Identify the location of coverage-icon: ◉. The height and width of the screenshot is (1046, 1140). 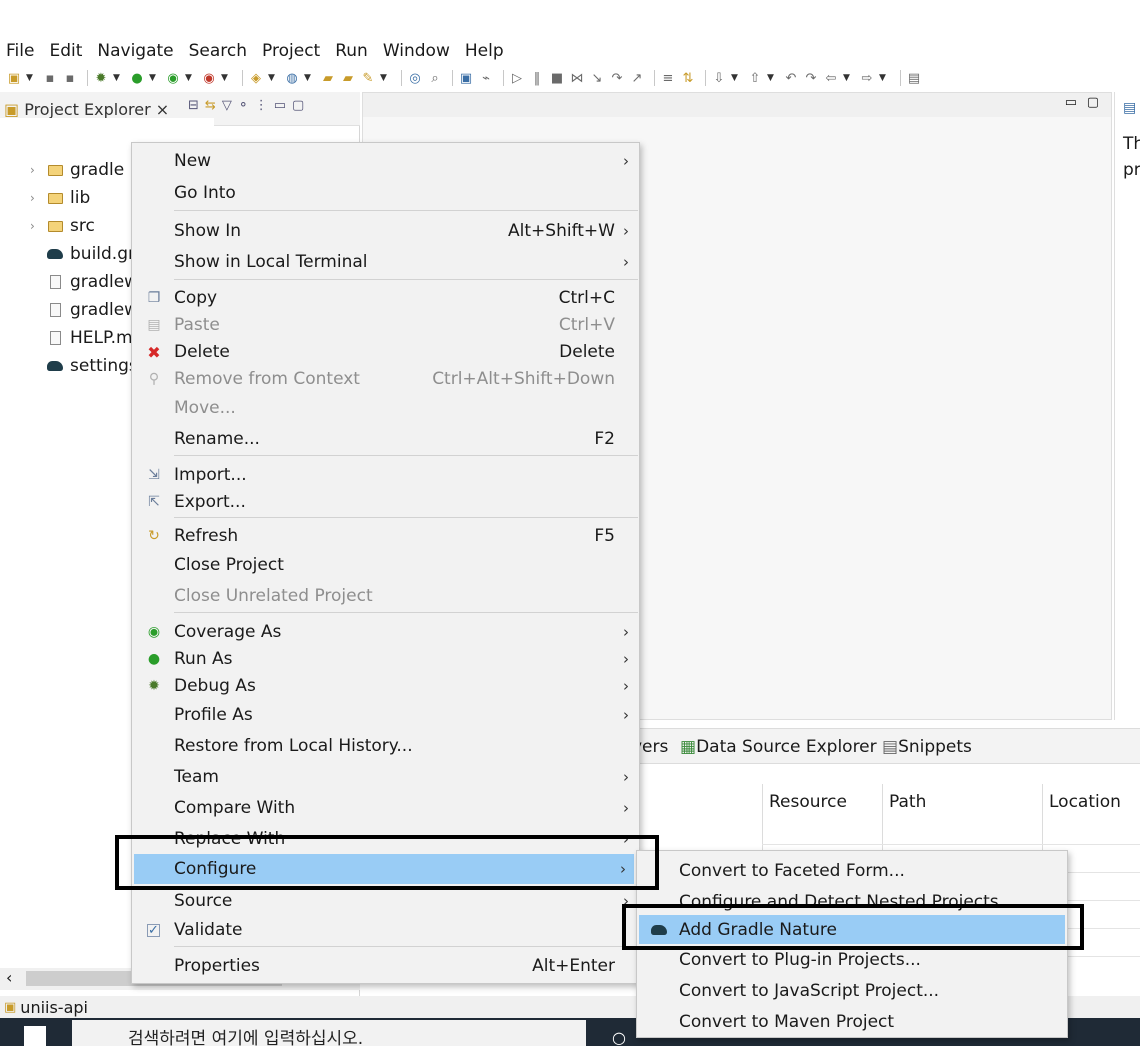
(173, 78).